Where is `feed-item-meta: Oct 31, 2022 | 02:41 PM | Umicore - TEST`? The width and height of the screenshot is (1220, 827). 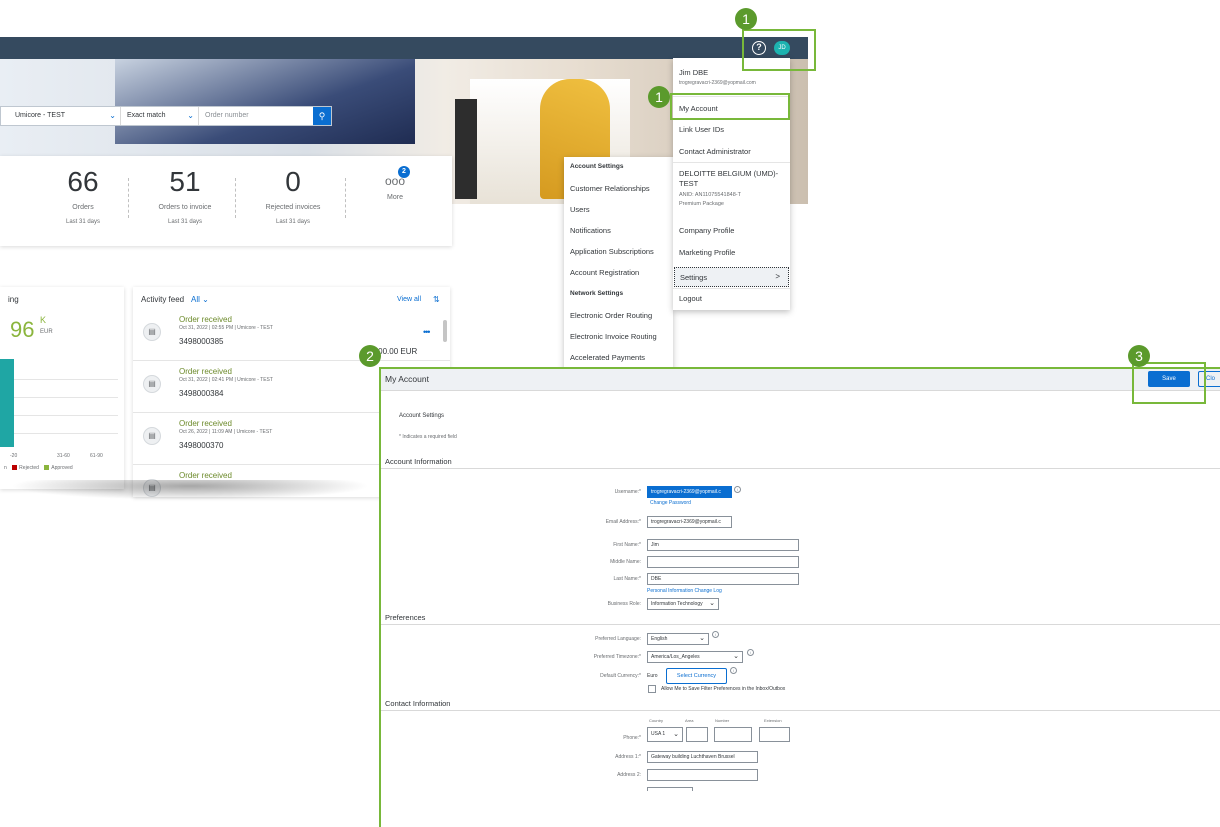 feed-item-meta: Oct 31, 2022 | 02:41 PM | Umicore - TEST is located at coordinates (226, 380).